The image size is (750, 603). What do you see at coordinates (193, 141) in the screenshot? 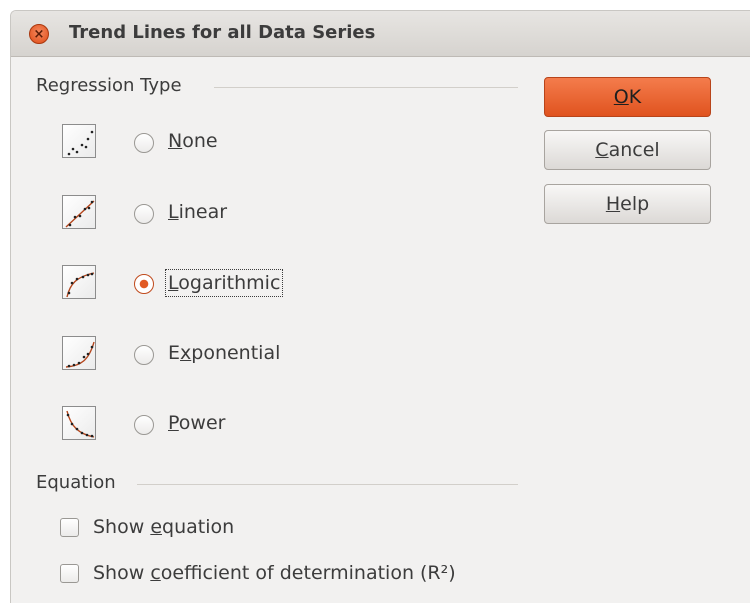
I see `label-none: None` at bounding box center [193, 141].